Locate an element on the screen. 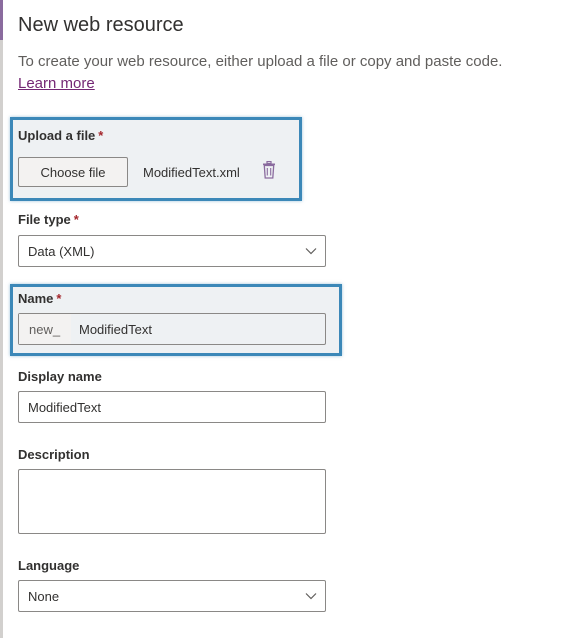  language-label: Language is located at coordinates (49, 565).